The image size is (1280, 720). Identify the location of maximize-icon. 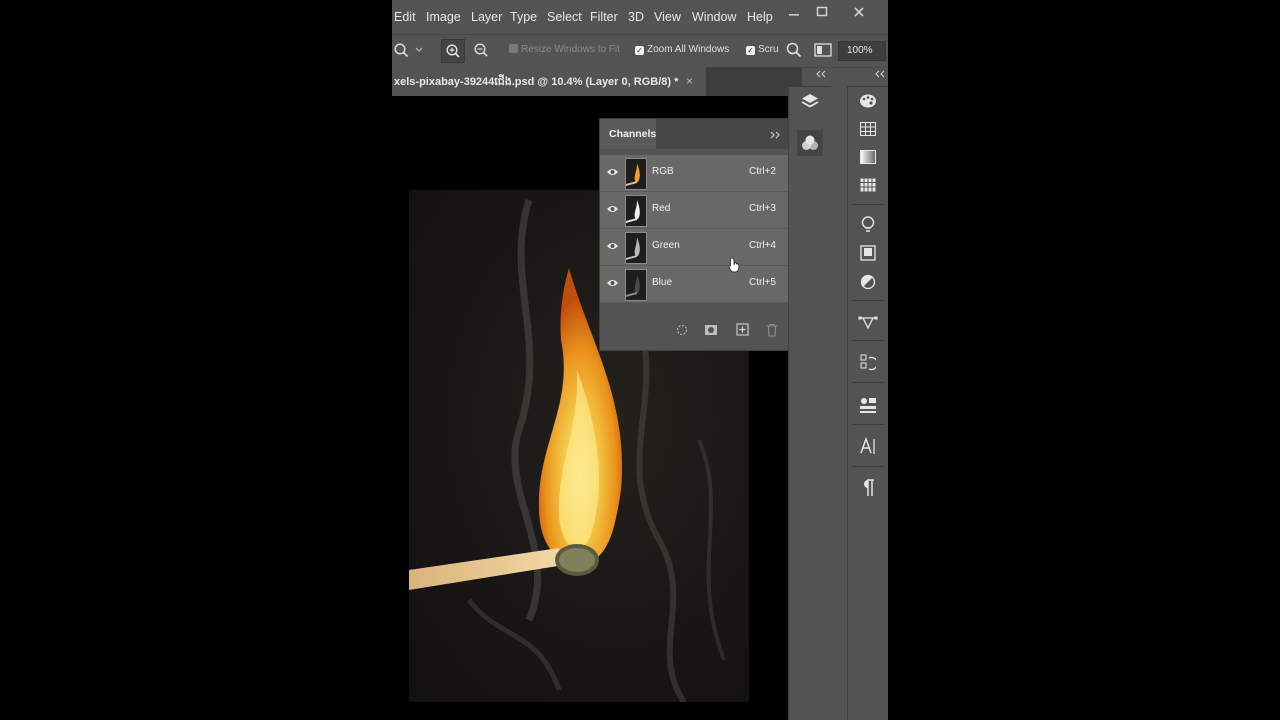
(822, 12).